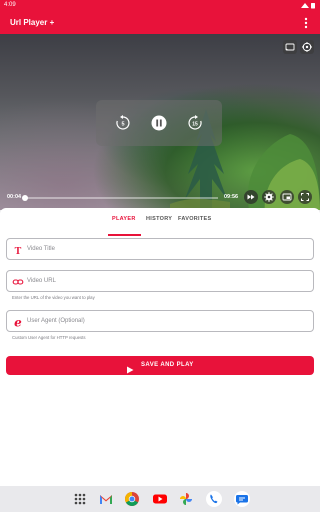 The width and height of the screenshot is (320, 512). I want to click on pause-icon, so click(159, 123).